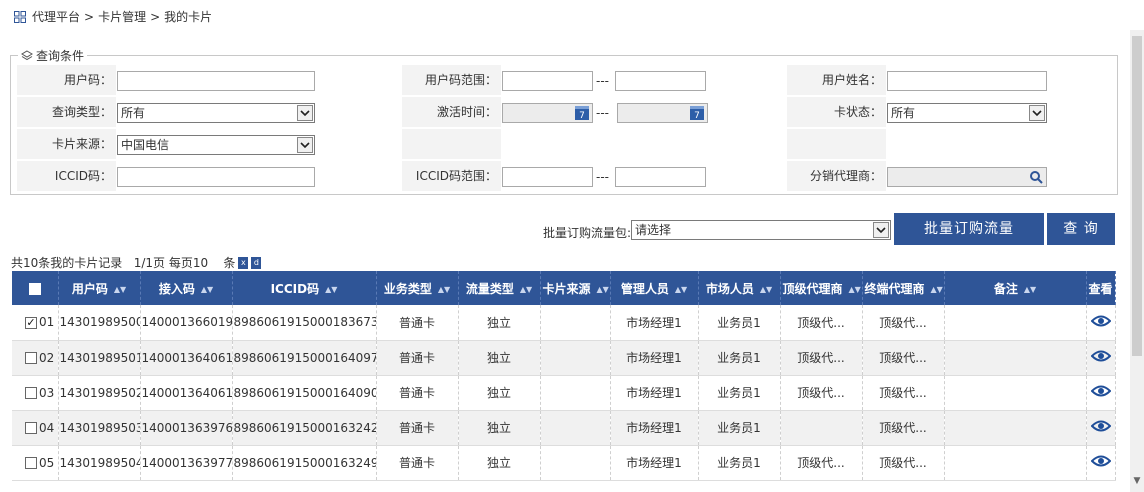 This screenshot has width=1144, height=492. I want to click on empty-cell, so click(451, 144).